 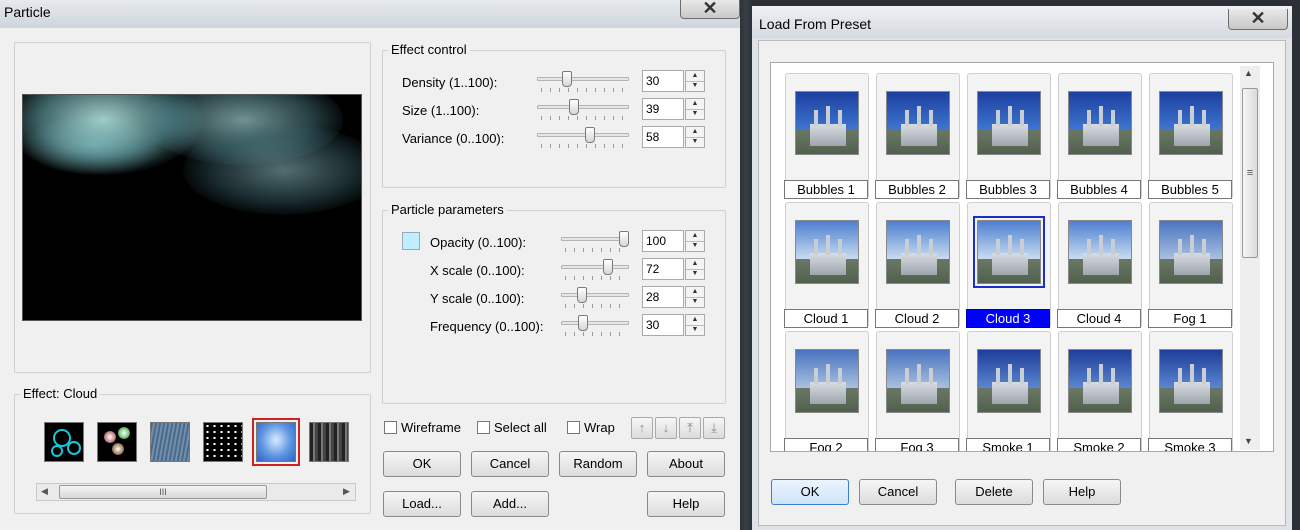 I want to click on scroll-right-icon: ▶, so click(x=346, y=491).